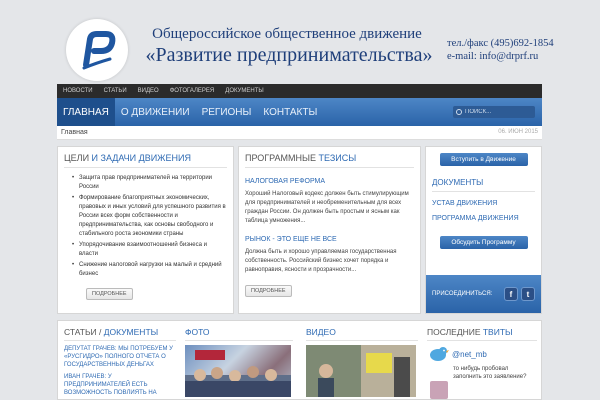  I want to click on tweets-title-plain: ПОСЛЕДНИЕ, so click(454, 332).